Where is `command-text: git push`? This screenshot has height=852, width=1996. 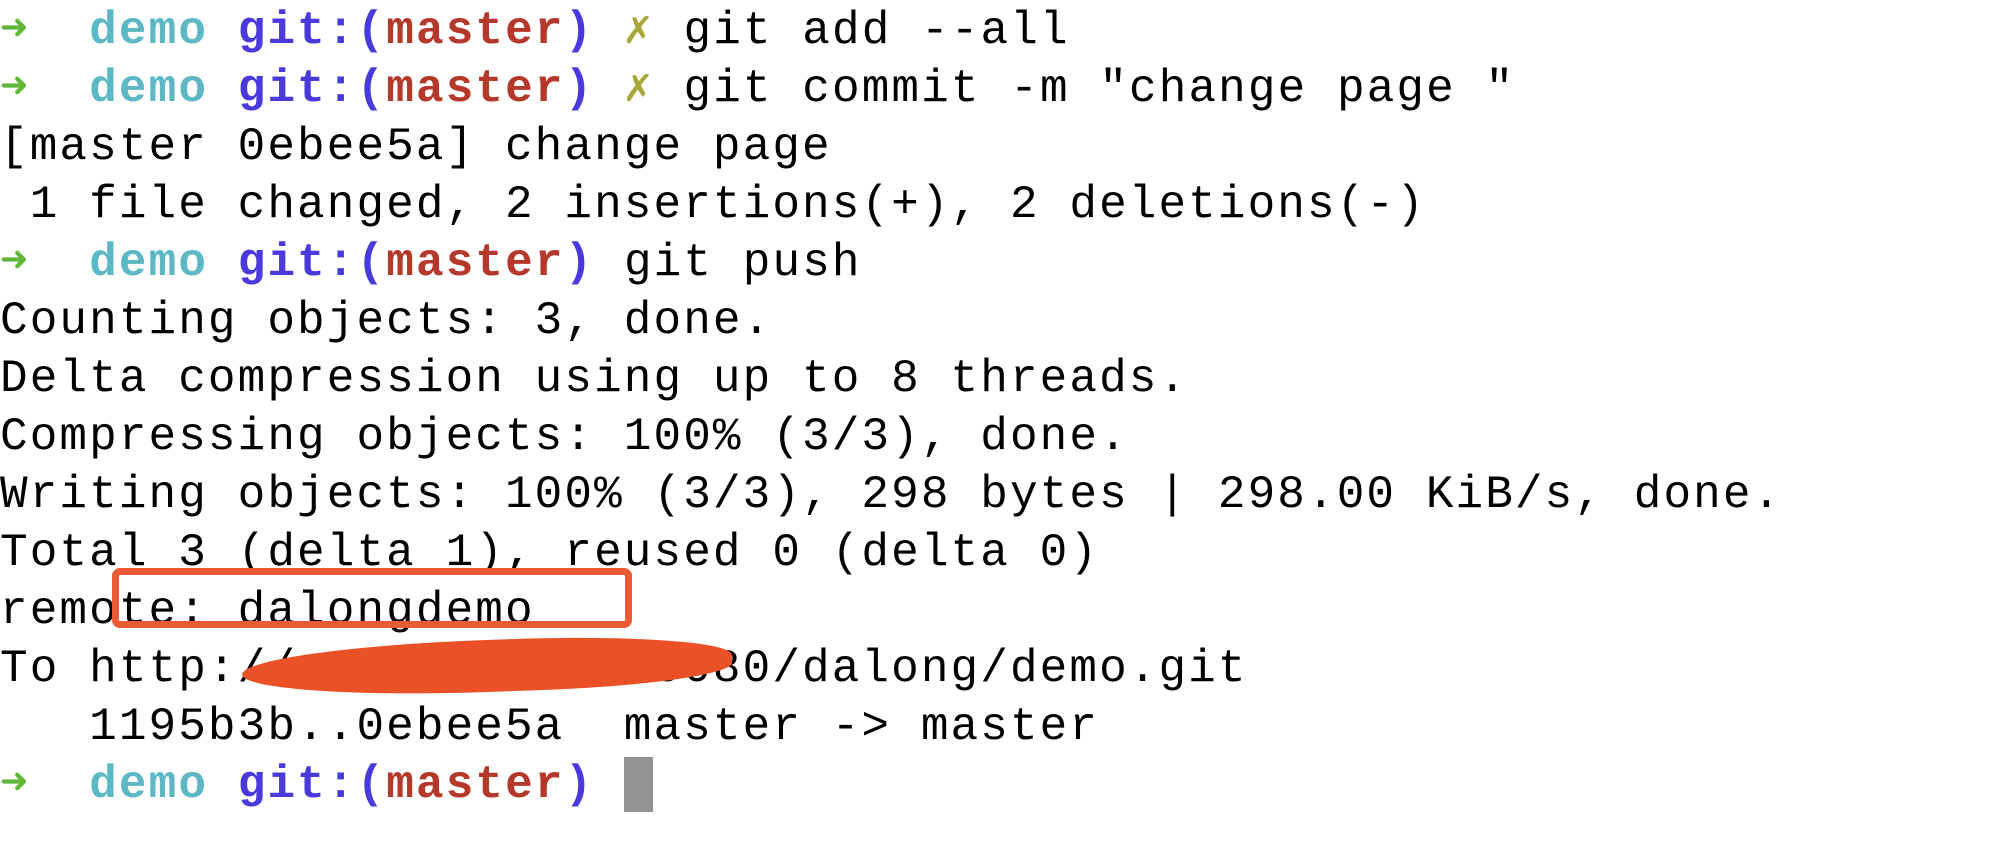
command-text: git push is located at coordinates (742, 263).